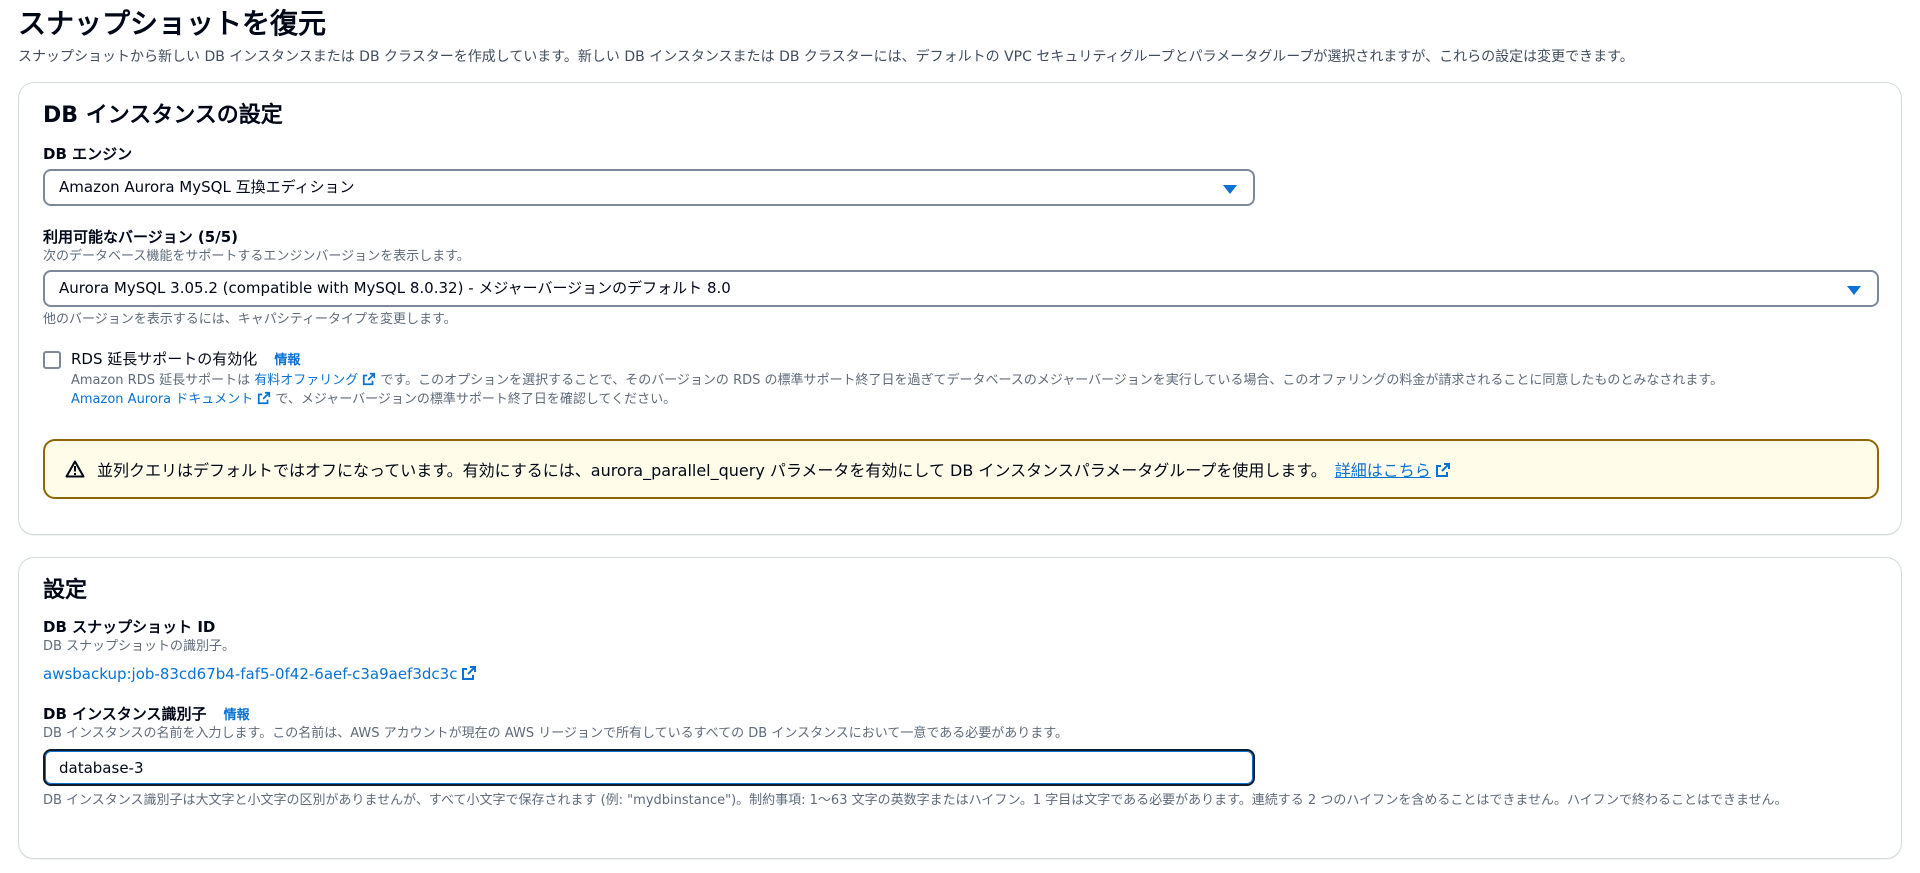 The width and height of the screenshot is (1920, 873). I want to click on snapshot-id-label: DB スナップショット ID, so click(129, 627).